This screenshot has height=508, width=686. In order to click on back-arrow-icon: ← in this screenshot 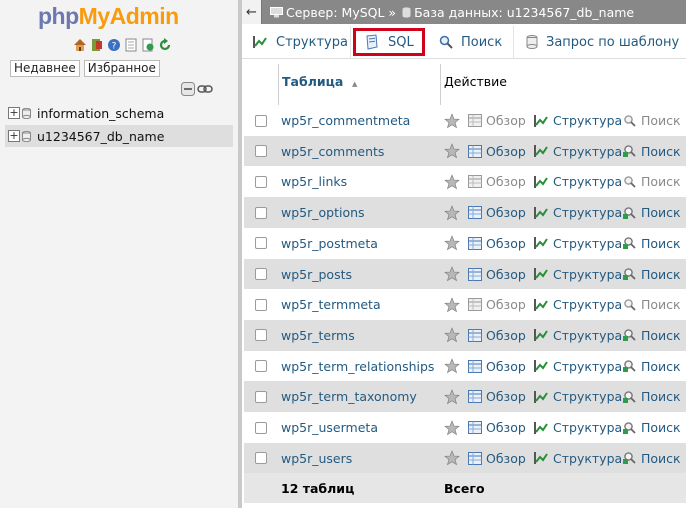, I will do `click(252, 12)`.